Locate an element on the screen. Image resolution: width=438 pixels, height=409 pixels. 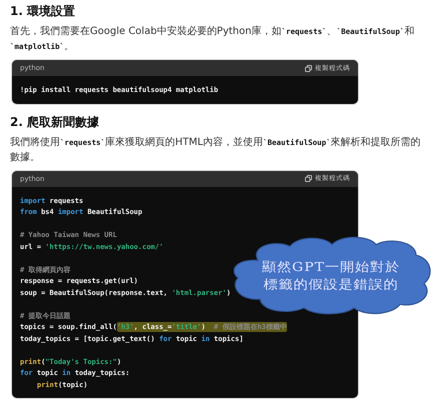
callout-text: 顯然GPT一開始對於 is located at coordinates (331, 267).